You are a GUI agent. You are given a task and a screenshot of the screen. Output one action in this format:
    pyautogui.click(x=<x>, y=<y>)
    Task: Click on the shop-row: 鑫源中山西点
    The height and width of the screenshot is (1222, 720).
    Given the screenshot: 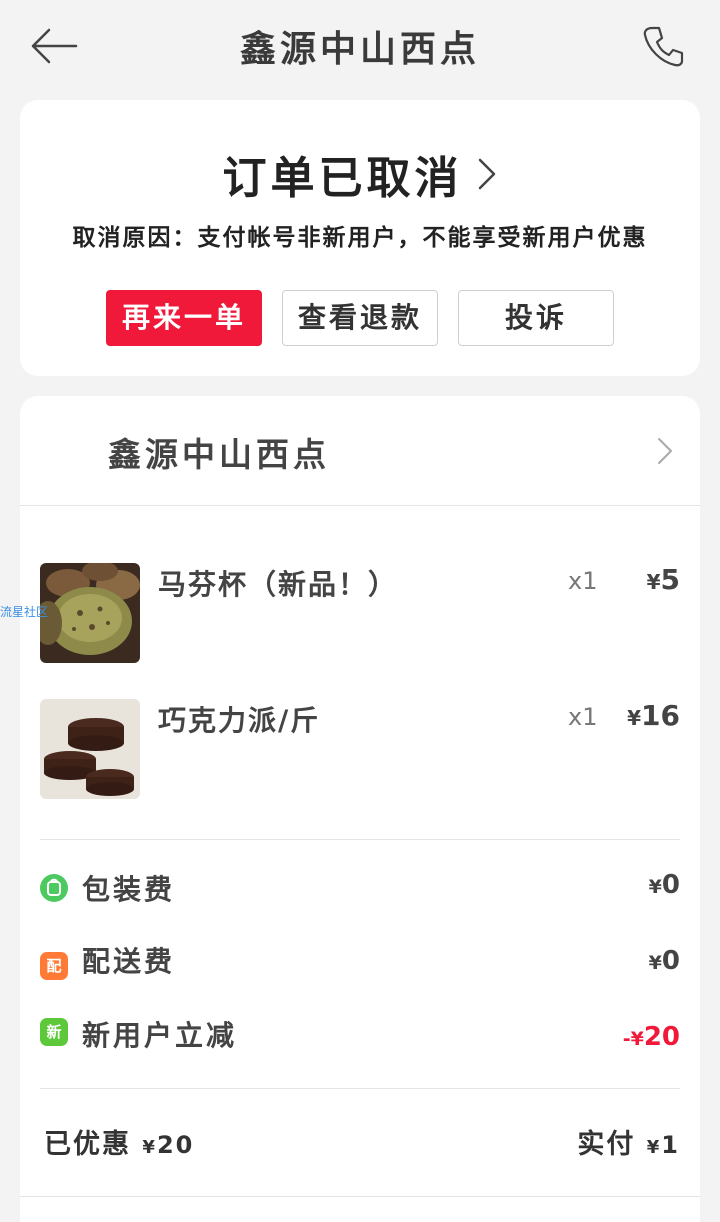 What is the action you would take?
    pyautogui.click(x=360, y=451)
    